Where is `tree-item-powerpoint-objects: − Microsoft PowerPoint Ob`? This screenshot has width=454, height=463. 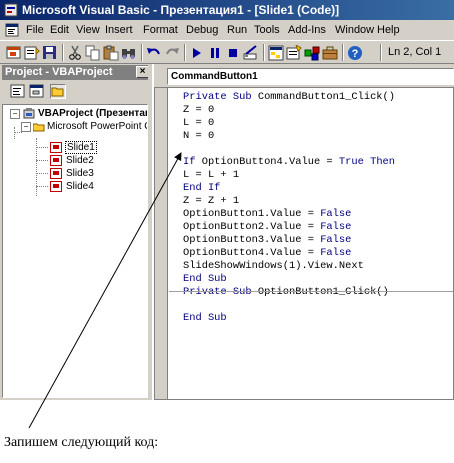
tree-item-powerpoint-objects: − Microsoft PowerPoint Ob is located at coordinates (75, 126).